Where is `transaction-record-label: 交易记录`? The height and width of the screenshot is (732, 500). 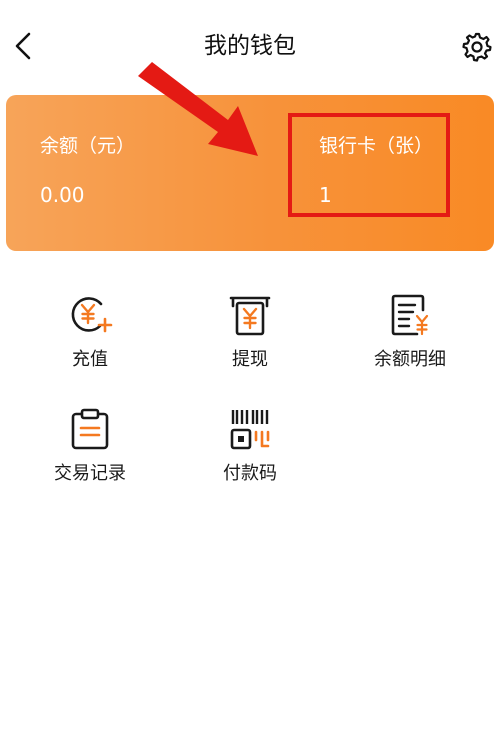 transaction-record-label: 交易记录 is located at coordinates (90, 473).